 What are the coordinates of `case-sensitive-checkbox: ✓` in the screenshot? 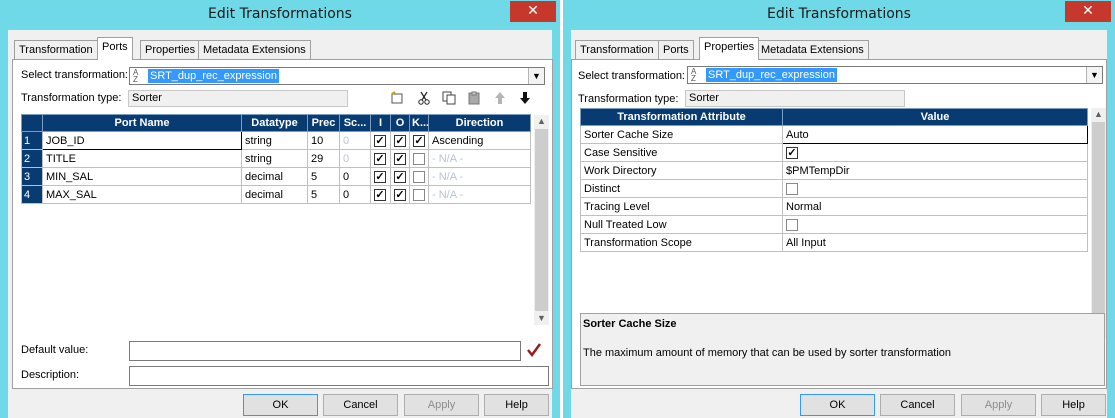 It's located at (792, 152).